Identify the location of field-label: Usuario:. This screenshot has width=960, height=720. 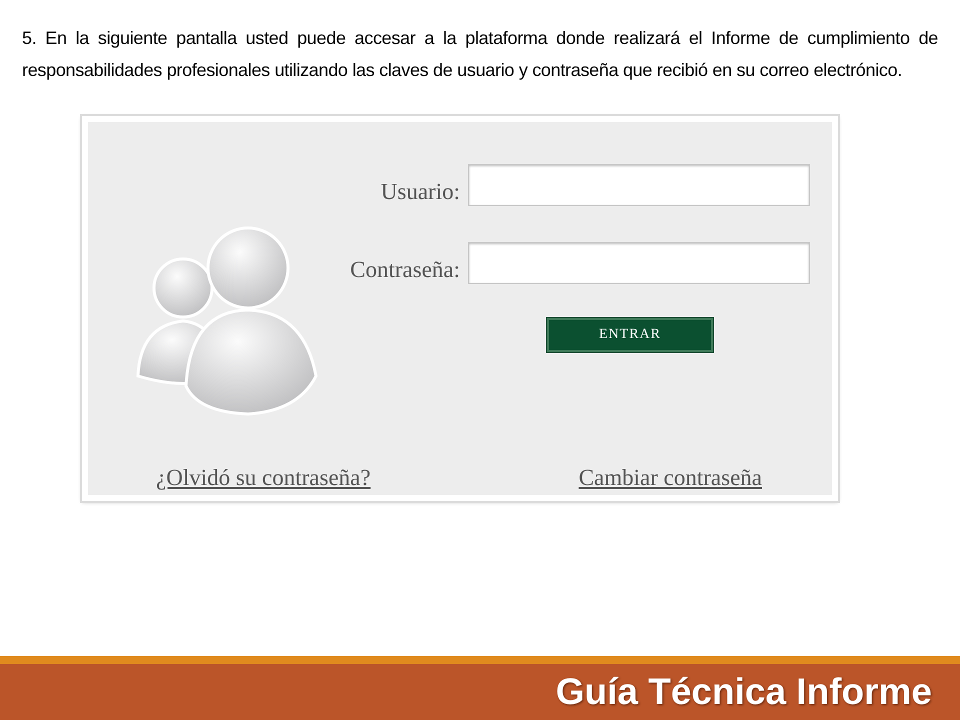
(420, 191).